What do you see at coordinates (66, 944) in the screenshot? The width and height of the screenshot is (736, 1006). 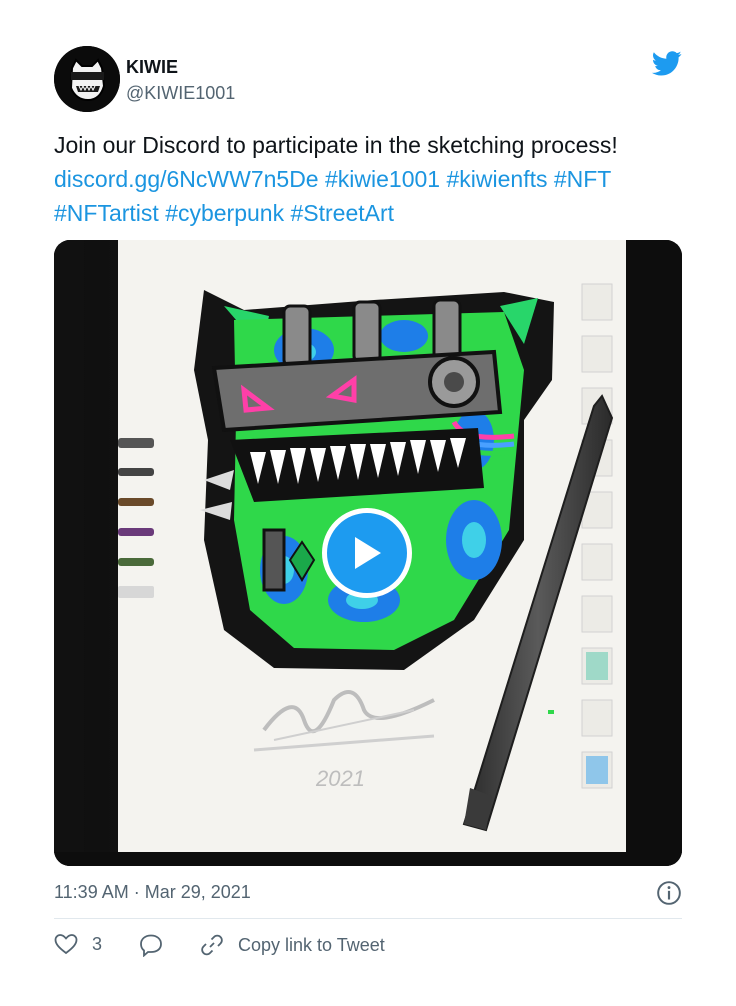 I see `heart-icon` at bounding box center [66, 944].